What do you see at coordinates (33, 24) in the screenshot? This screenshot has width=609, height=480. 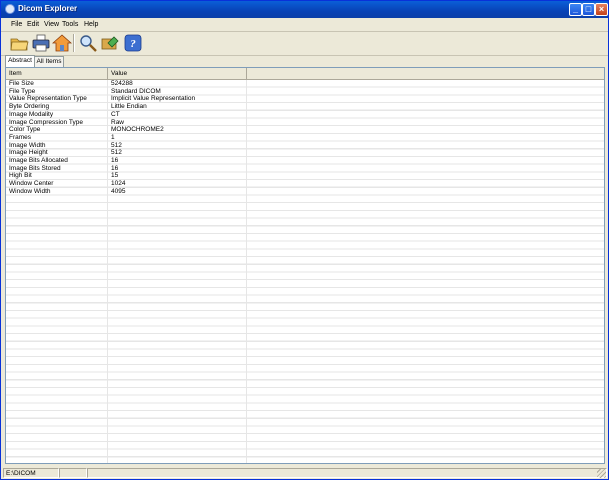 I see `menu-edit: Edit` at bounding box center [33, 24].